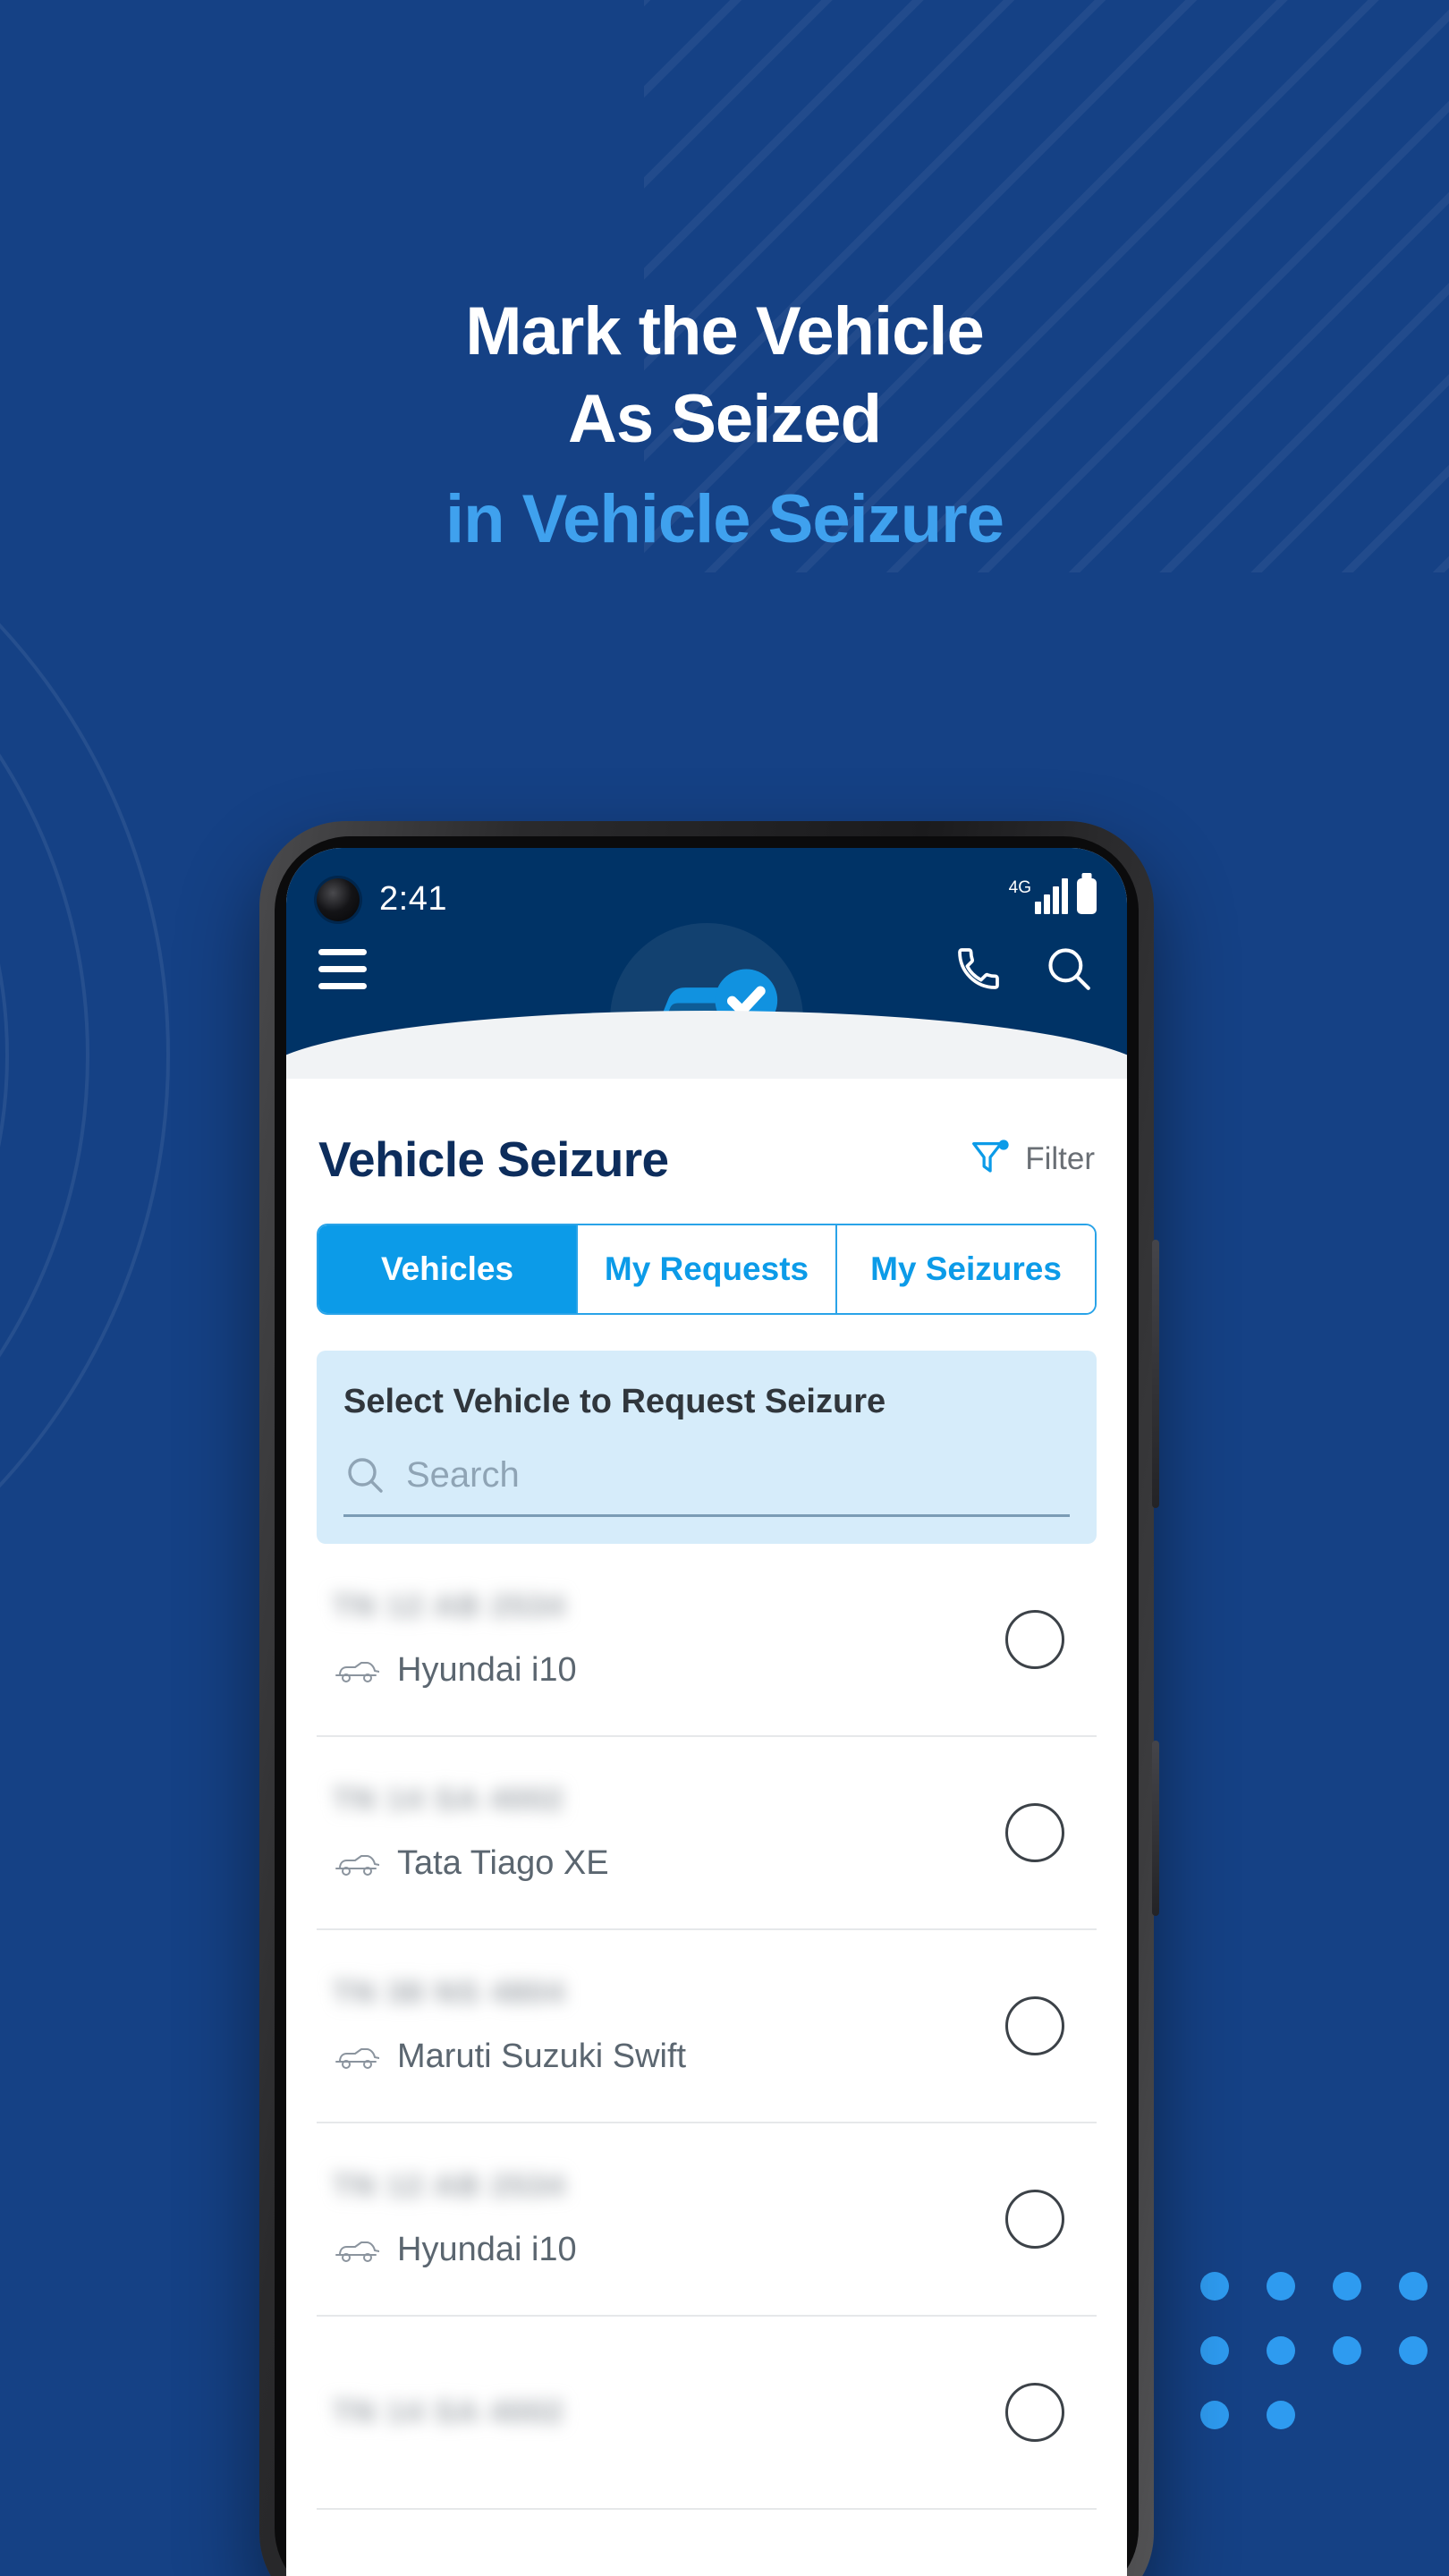 The width and height of the screenshot is (1449, 2576). I want to click on vehicle-model: Tata Tiago XE, so click(503, 1863).